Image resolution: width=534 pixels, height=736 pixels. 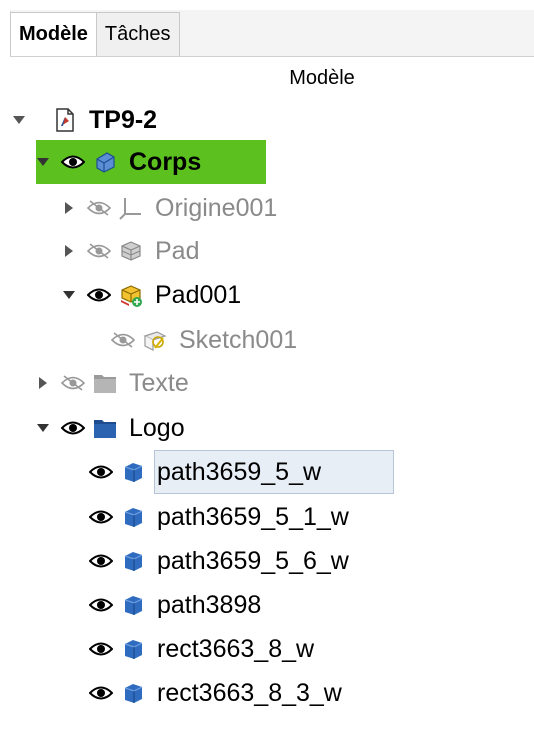 I want to click on tree-item-path3659-5-w: path3659_5_w, so click(x=207, y=472).